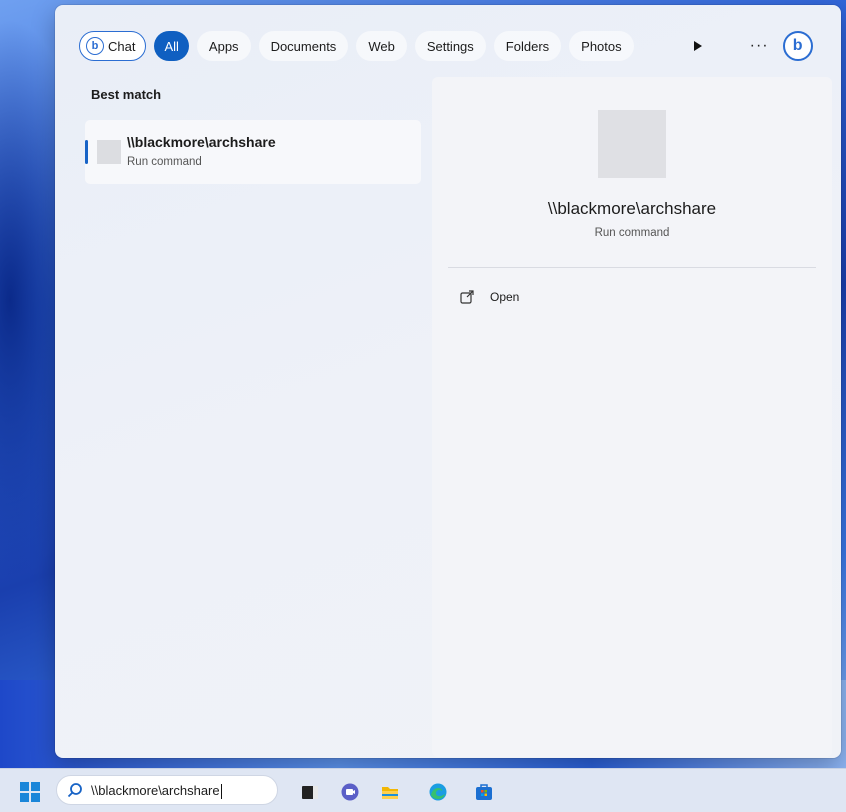  I want to click on chat-button: b Chat, so click(113, 46).